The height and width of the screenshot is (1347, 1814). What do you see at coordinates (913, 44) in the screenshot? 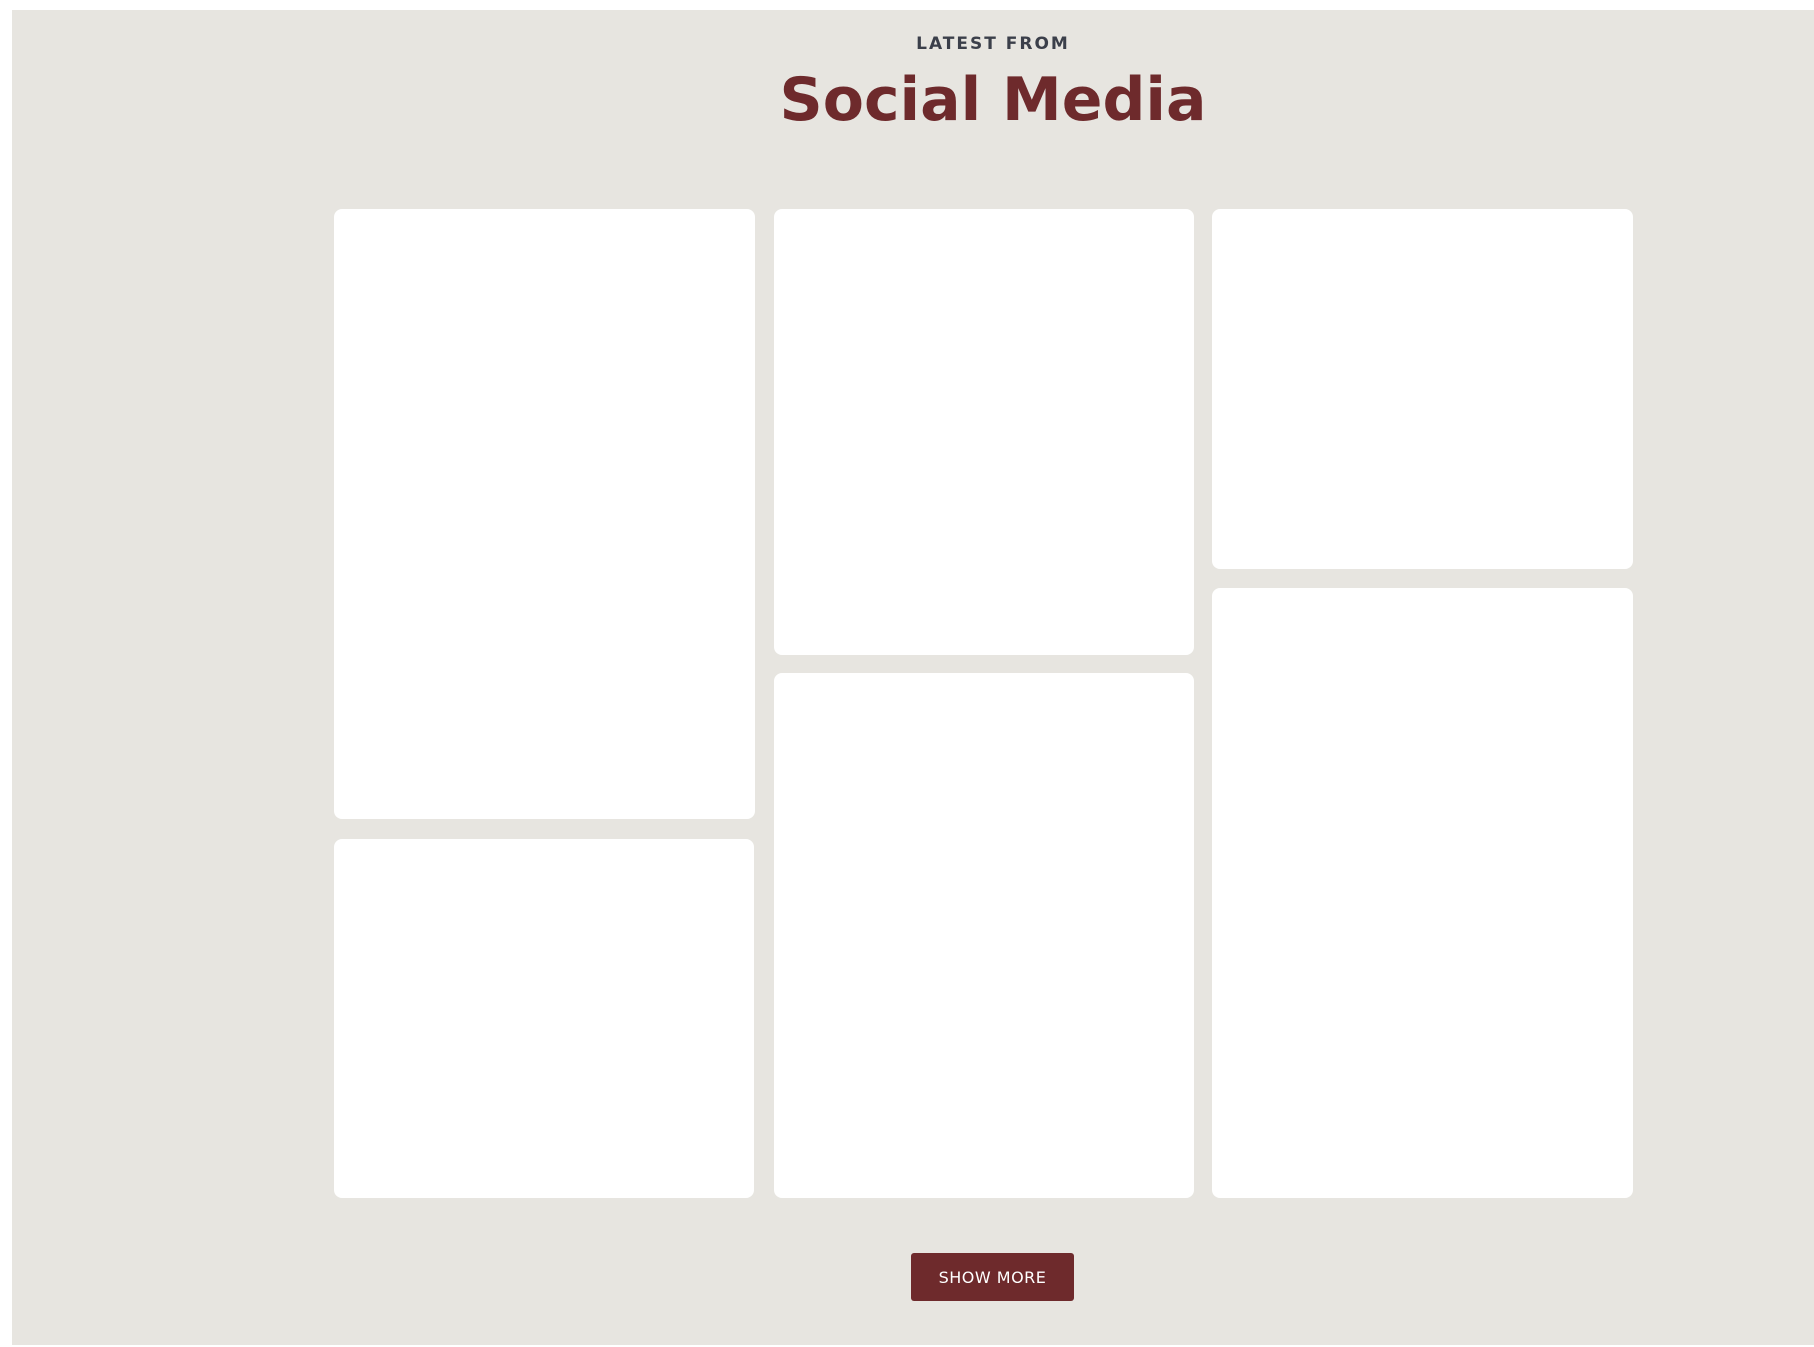
I see `eyebrow-wrap: LATEST FROM` at bounding box center [913, 44].